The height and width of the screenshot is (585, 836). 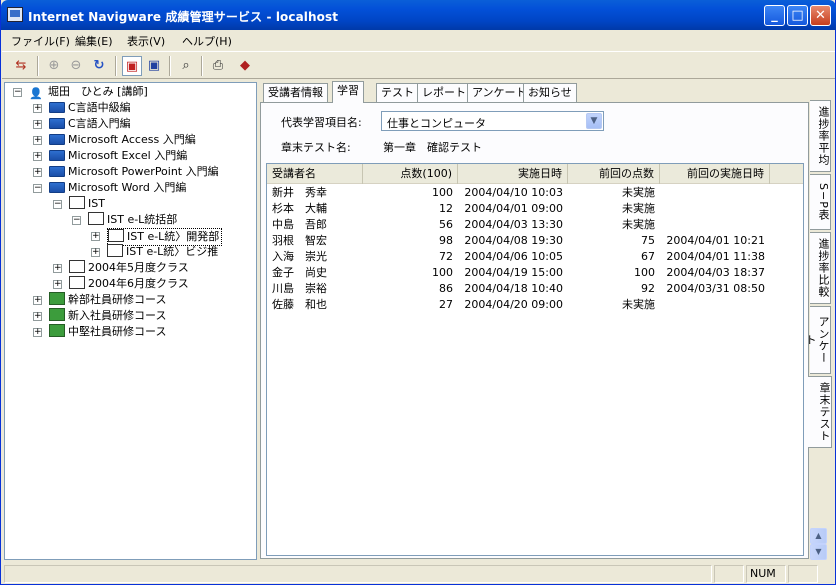 I want to click on scroll-up-icon: ▲, so click(x=818, y=536).